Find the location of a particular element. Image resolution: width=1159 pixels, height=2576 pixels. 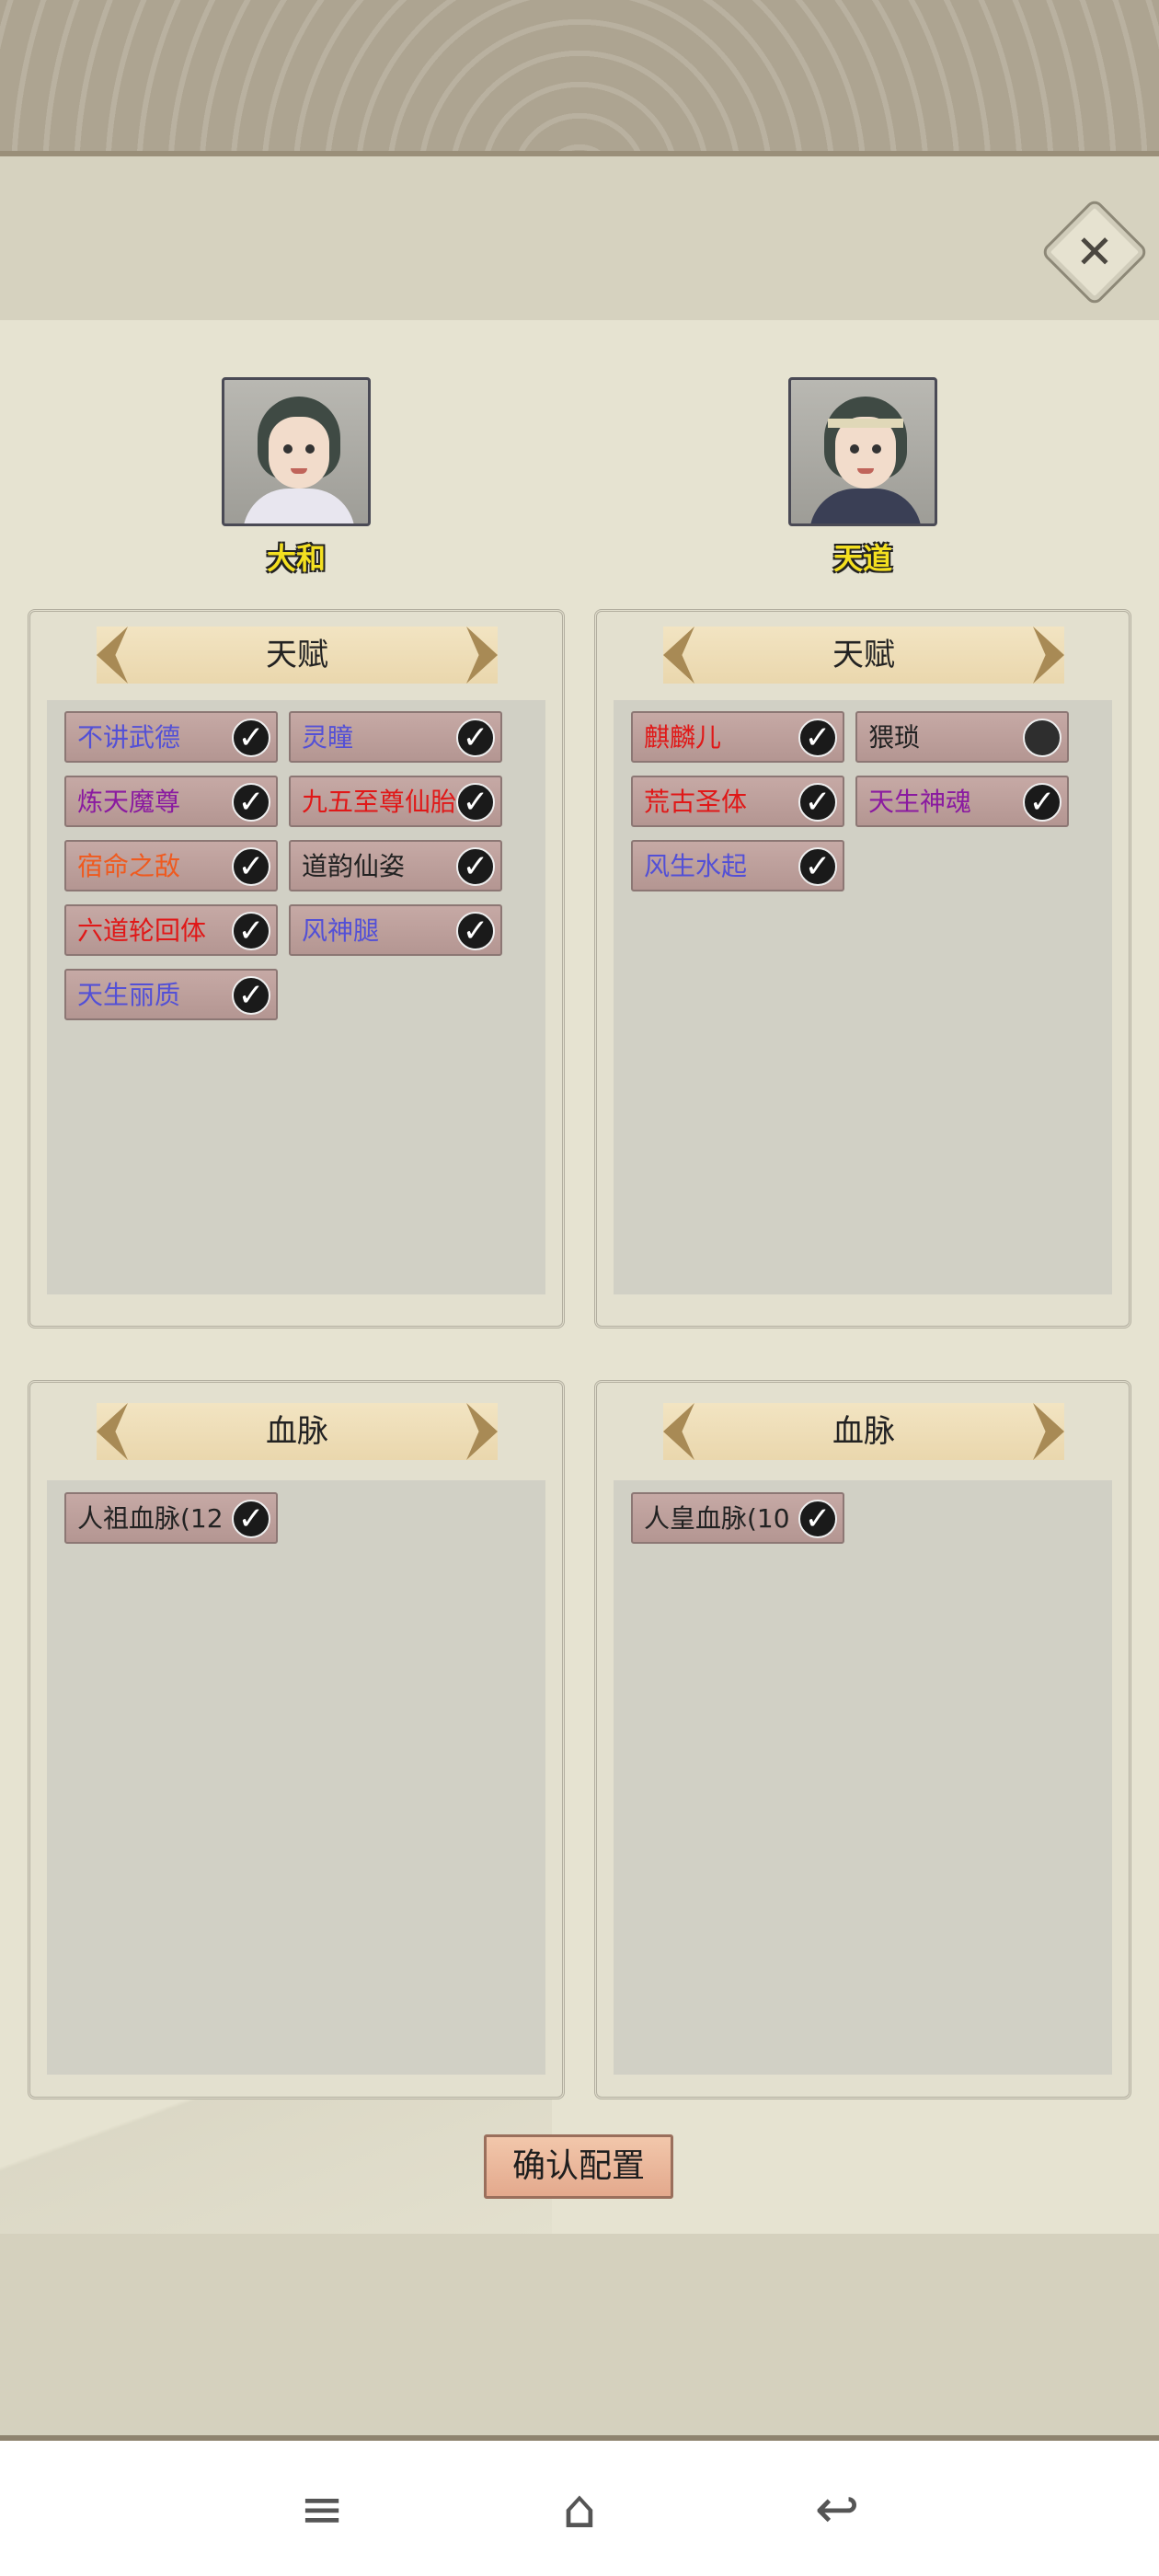

confirm-config-button: 确认配置 is located at coordinates (578, 2166).